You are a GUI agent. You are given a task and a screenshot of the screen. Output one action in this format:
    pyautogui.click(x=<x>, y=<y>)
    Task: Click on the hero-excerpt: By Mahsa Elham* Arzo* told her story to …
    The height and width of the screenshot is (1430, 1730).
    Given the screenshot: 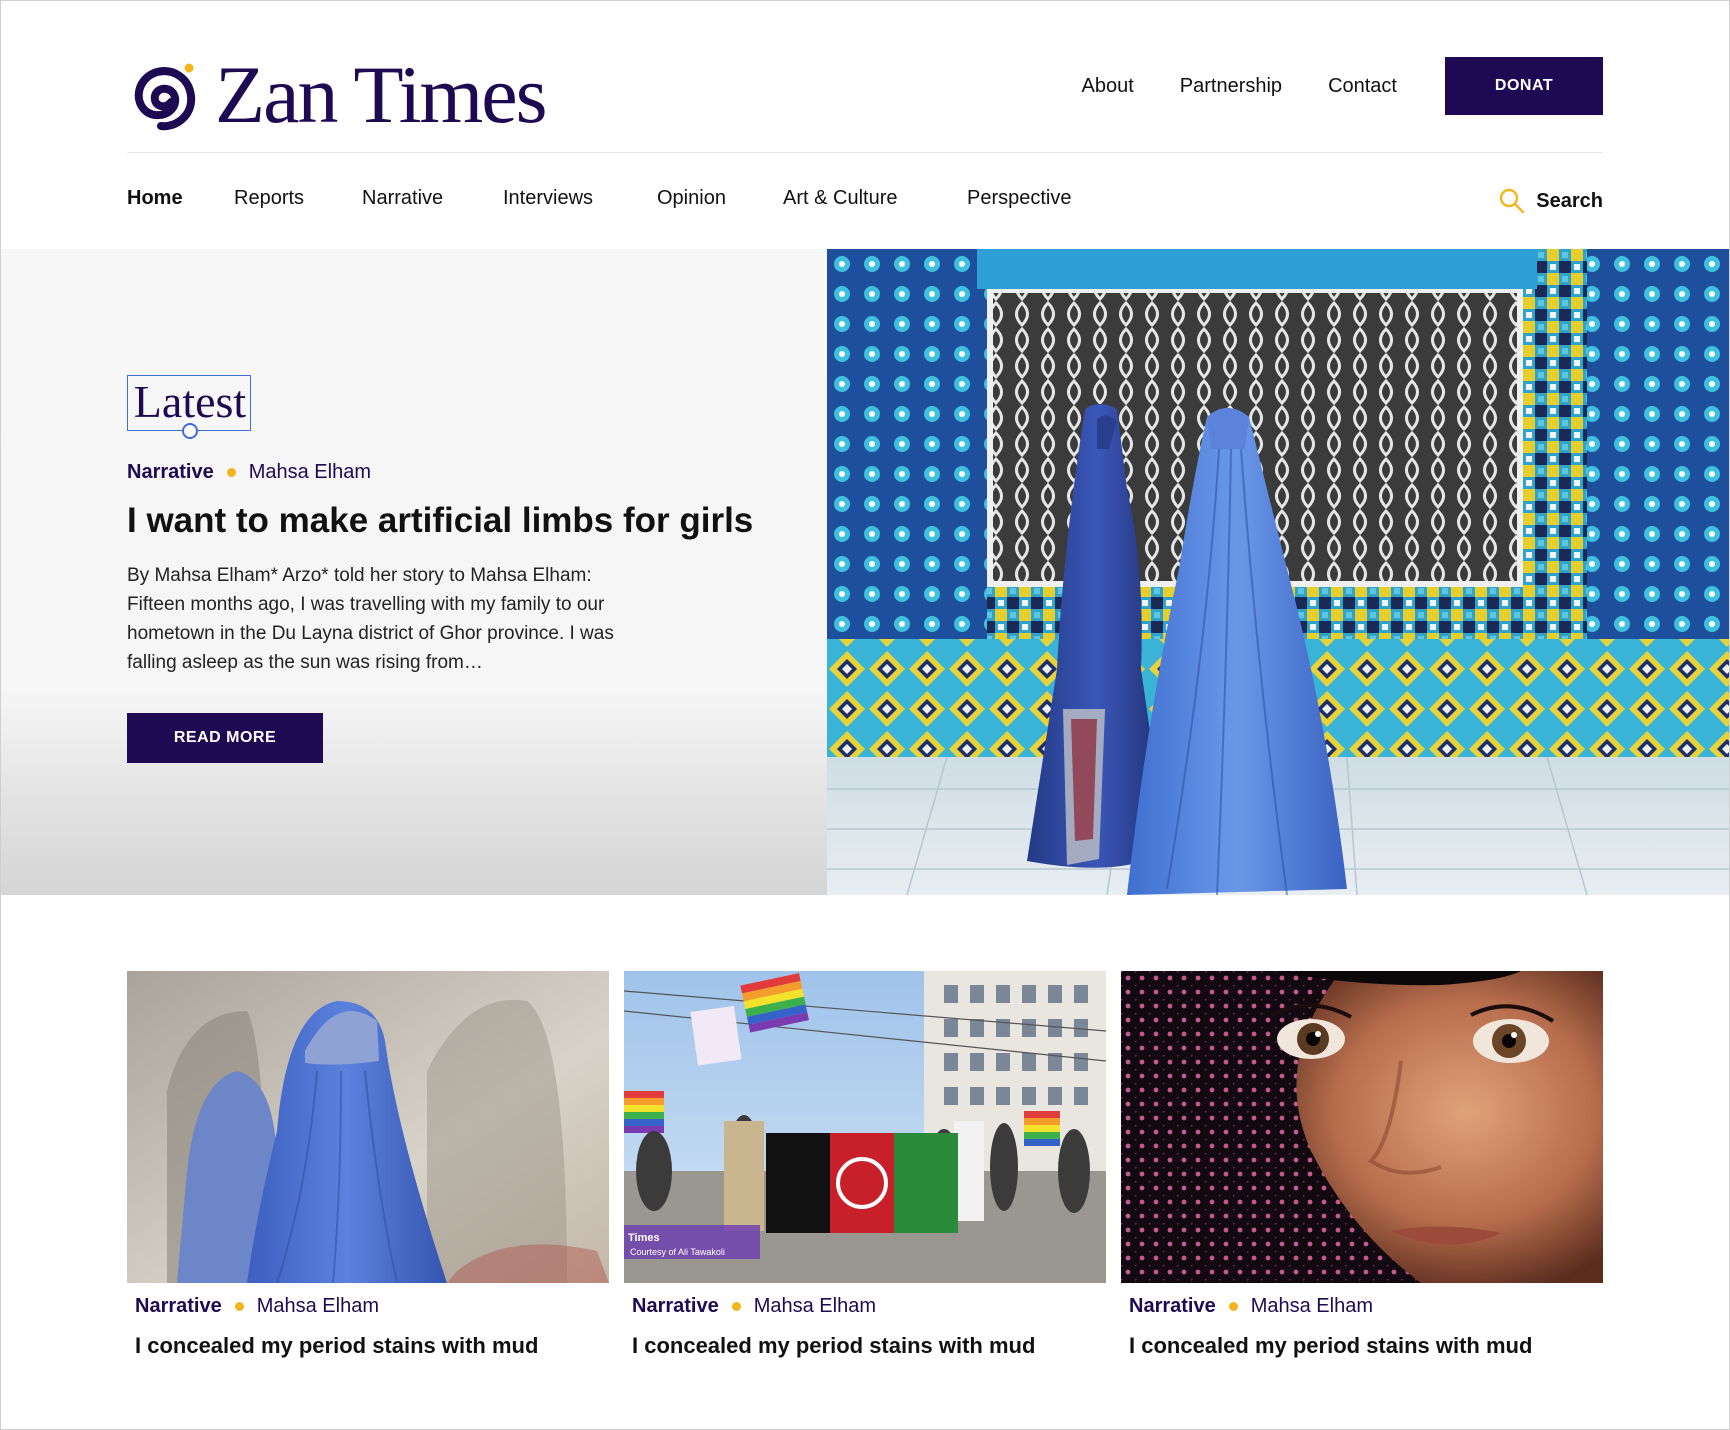 What is the action you would take?
    pyautogui.click(x=370, y=619)
    